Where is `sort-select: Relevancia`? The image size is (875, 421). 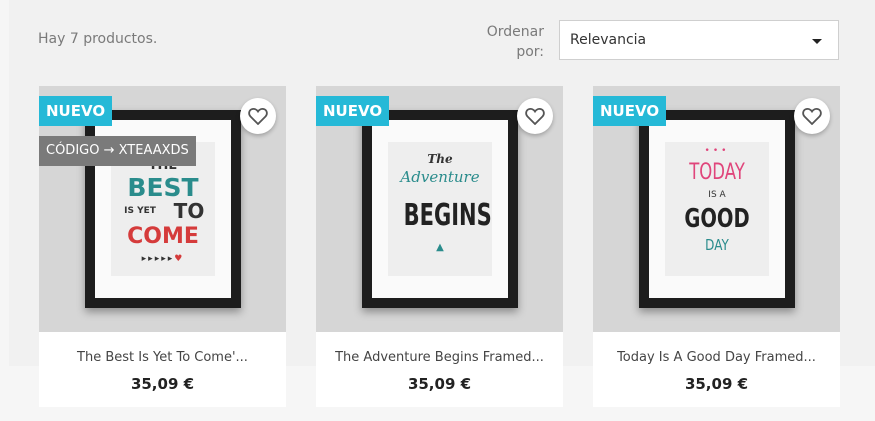
sort-select: Relevancia is located at coordinates (699, 40).